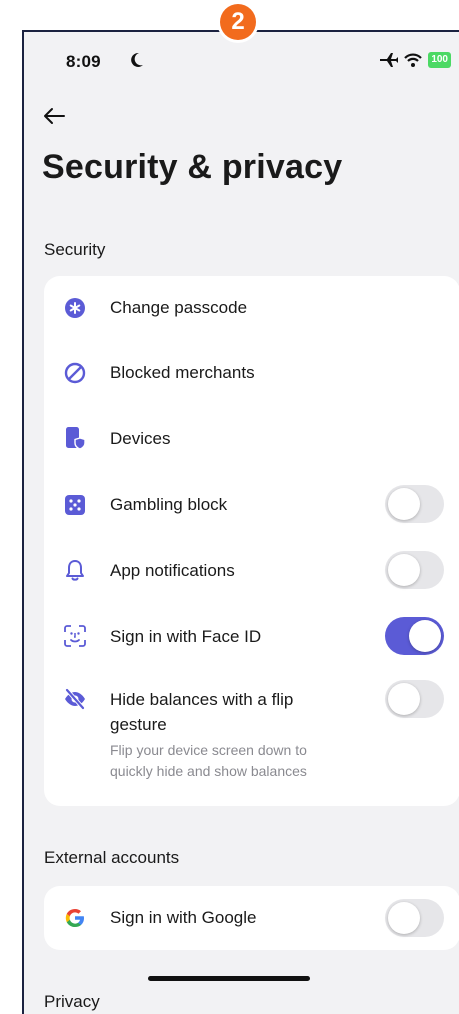 The width and height of the screenshot is (459, 1014). What do you see at coordinates (251, 505) in the screenshot?
I see `gambling-block-row: Gambling block` at bounding box center [251, 505].